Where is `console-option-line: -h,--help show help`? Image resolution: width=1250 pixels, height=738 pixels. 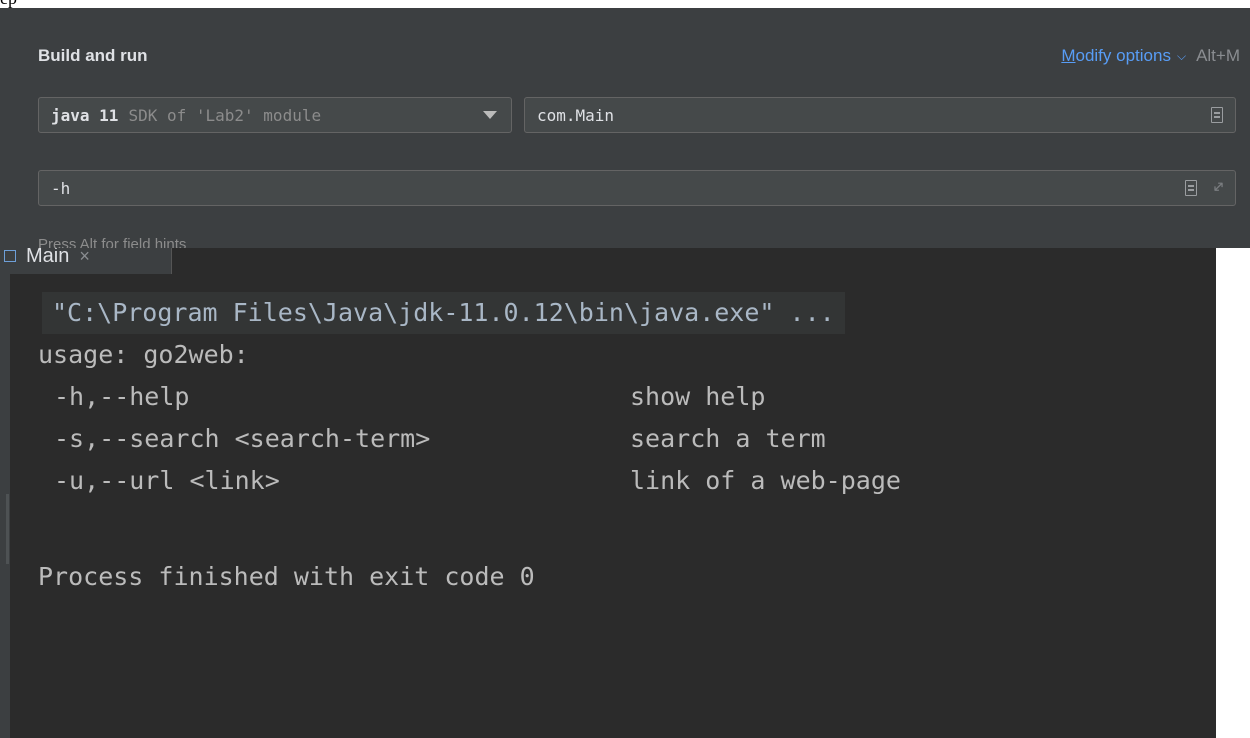
console-option-line: -h,--help show help is located at coordinates (469, 397).